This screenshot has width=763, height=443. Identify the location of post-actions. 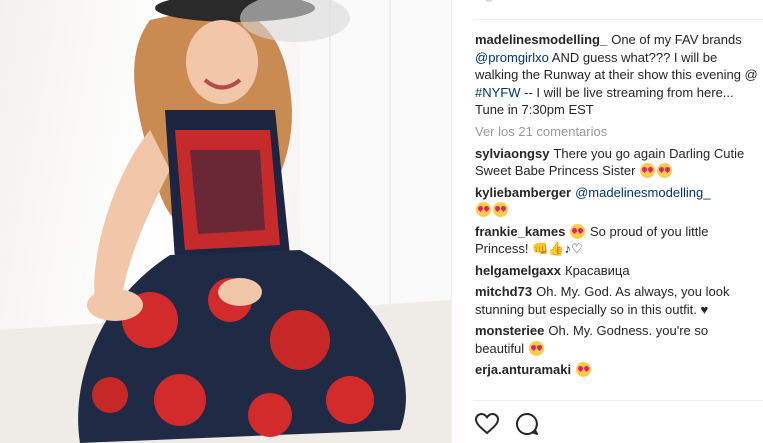
(507, 424).